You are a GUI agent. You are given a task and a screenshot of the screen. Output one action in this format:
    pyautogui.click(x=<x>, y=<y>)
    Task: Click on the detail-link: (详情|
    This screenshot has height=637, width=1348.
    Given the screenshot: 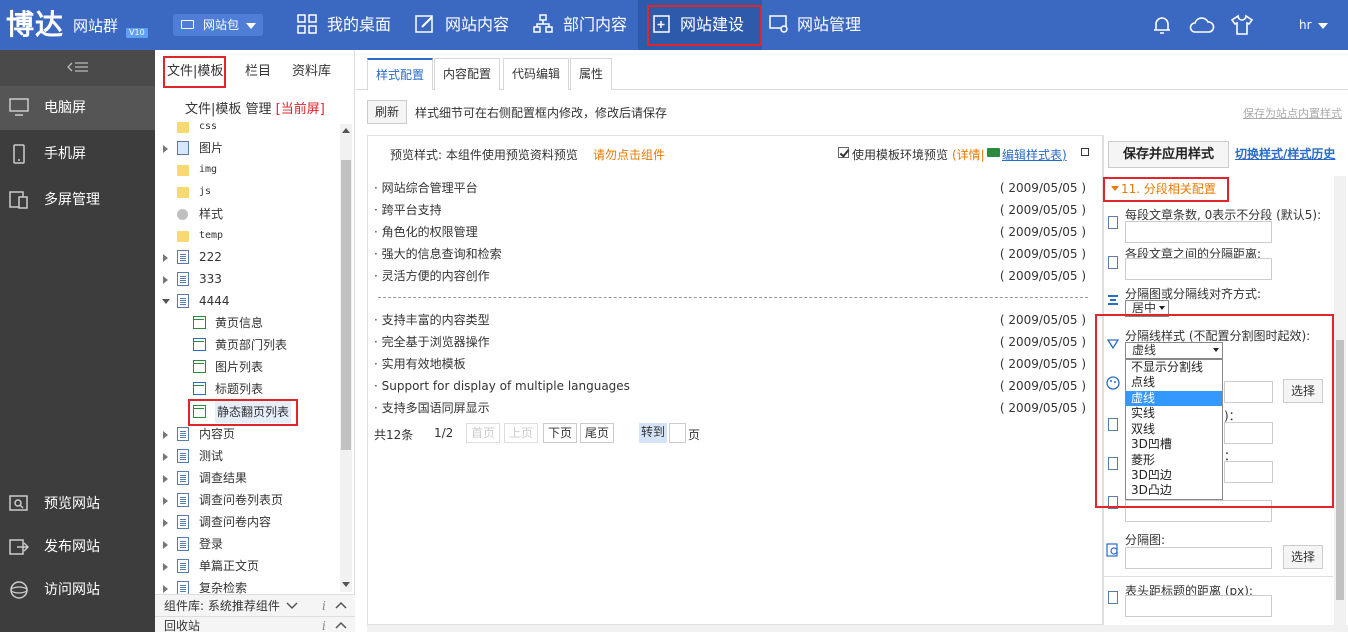 What is the action you would take?
    pyautogui.click(x=968, y=154)
    